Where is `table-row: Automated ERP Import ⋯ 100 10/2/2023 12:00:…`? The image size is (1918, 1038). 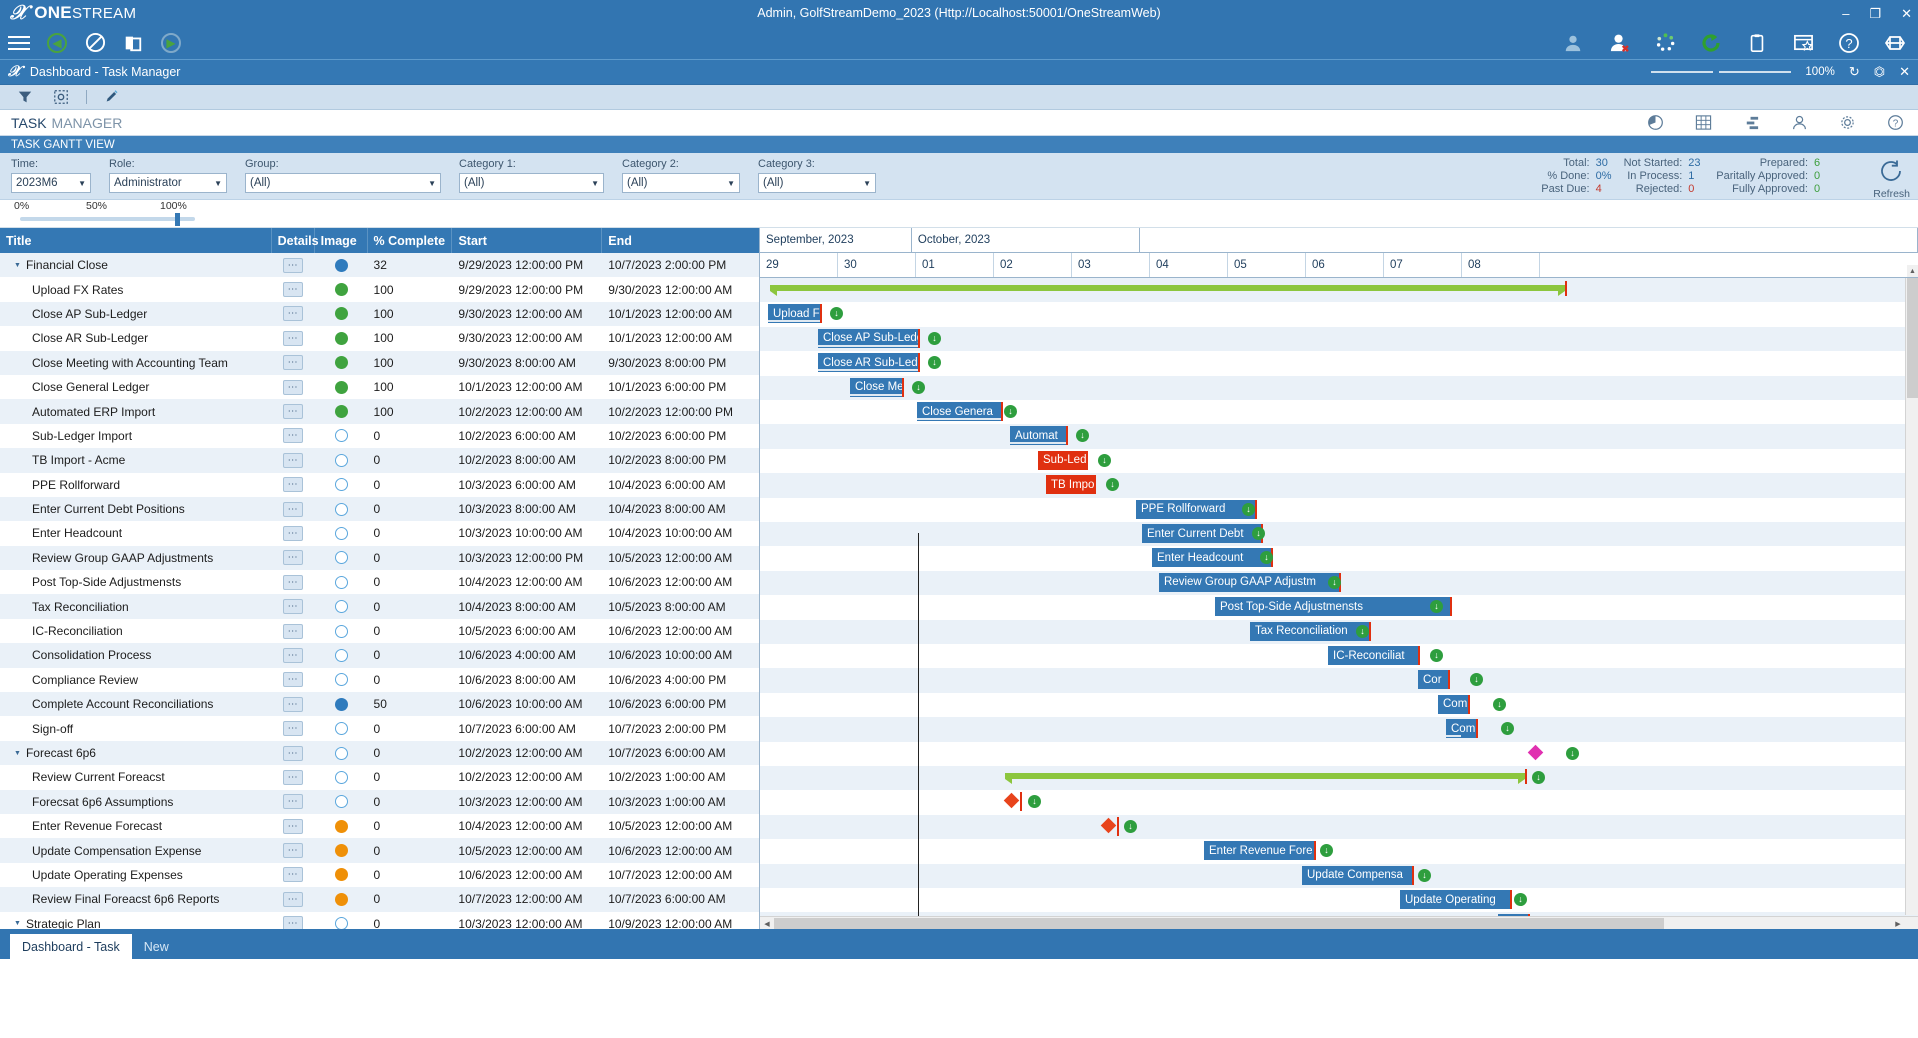 table-row: Automated ERP Import ⋯ 100 10/2/2023 12:00:… is located at coordinates (379, 411).